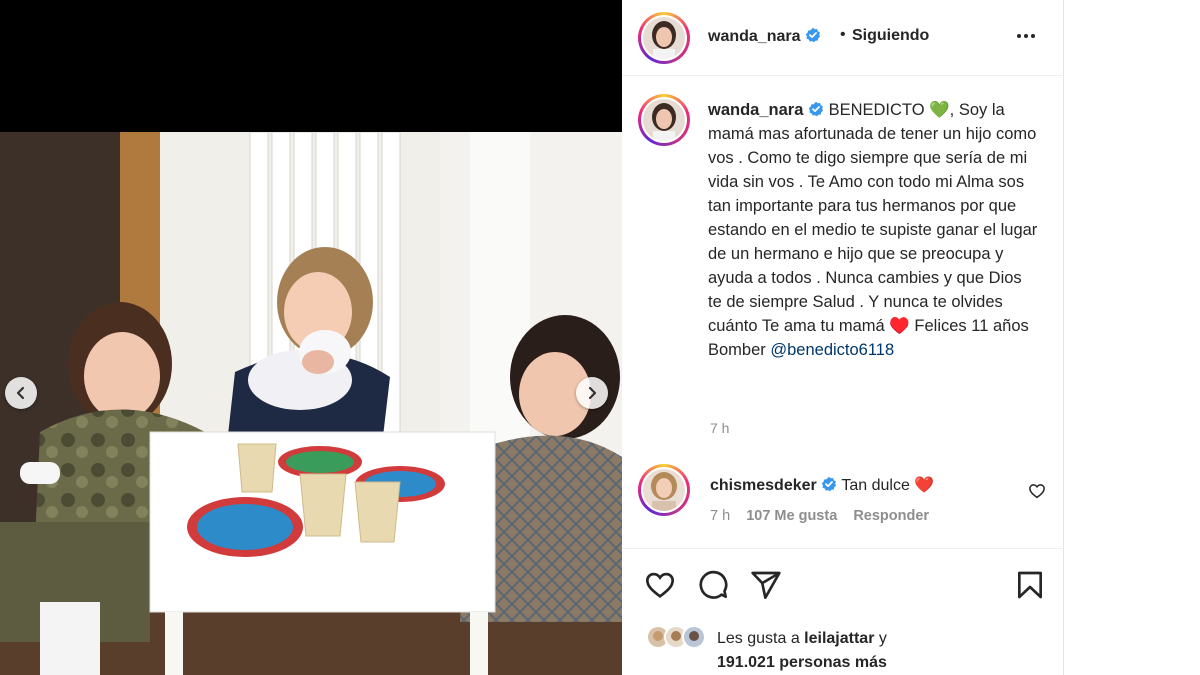 The height and width of the screenshot is (675, 1200). I want to click on comment-content: chismesdeker Tan dulce ❤️, so click(822, 485).